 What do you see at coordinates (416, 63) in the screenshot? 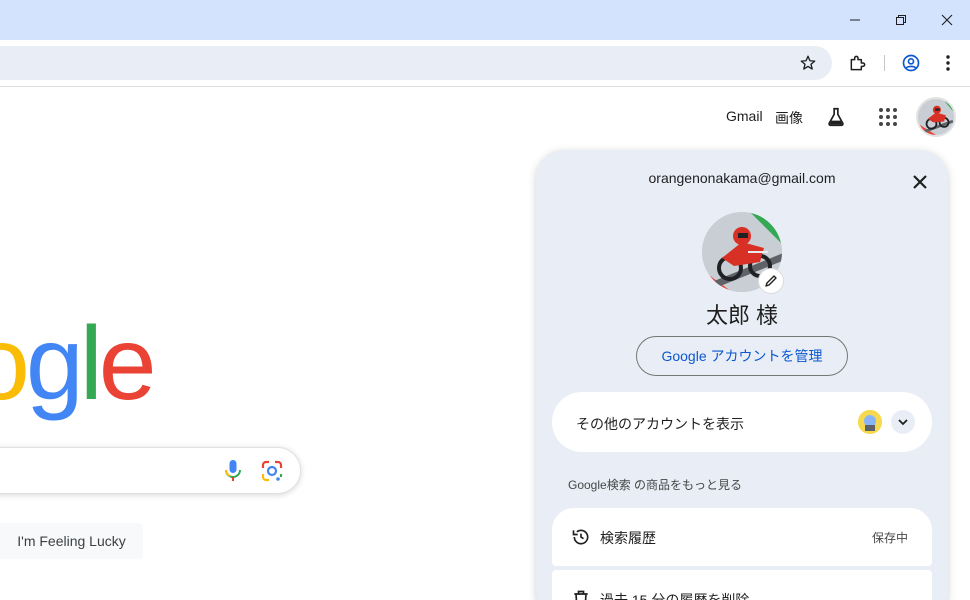
I see `address-bar` at bounding box center [416, 63].